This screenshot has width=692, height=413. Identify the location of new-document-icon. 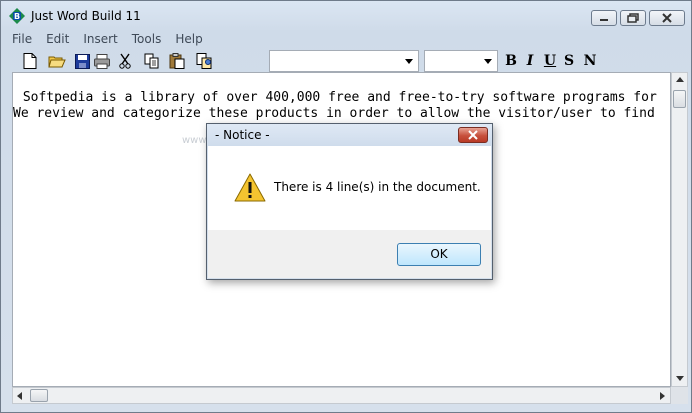
(30, 61).